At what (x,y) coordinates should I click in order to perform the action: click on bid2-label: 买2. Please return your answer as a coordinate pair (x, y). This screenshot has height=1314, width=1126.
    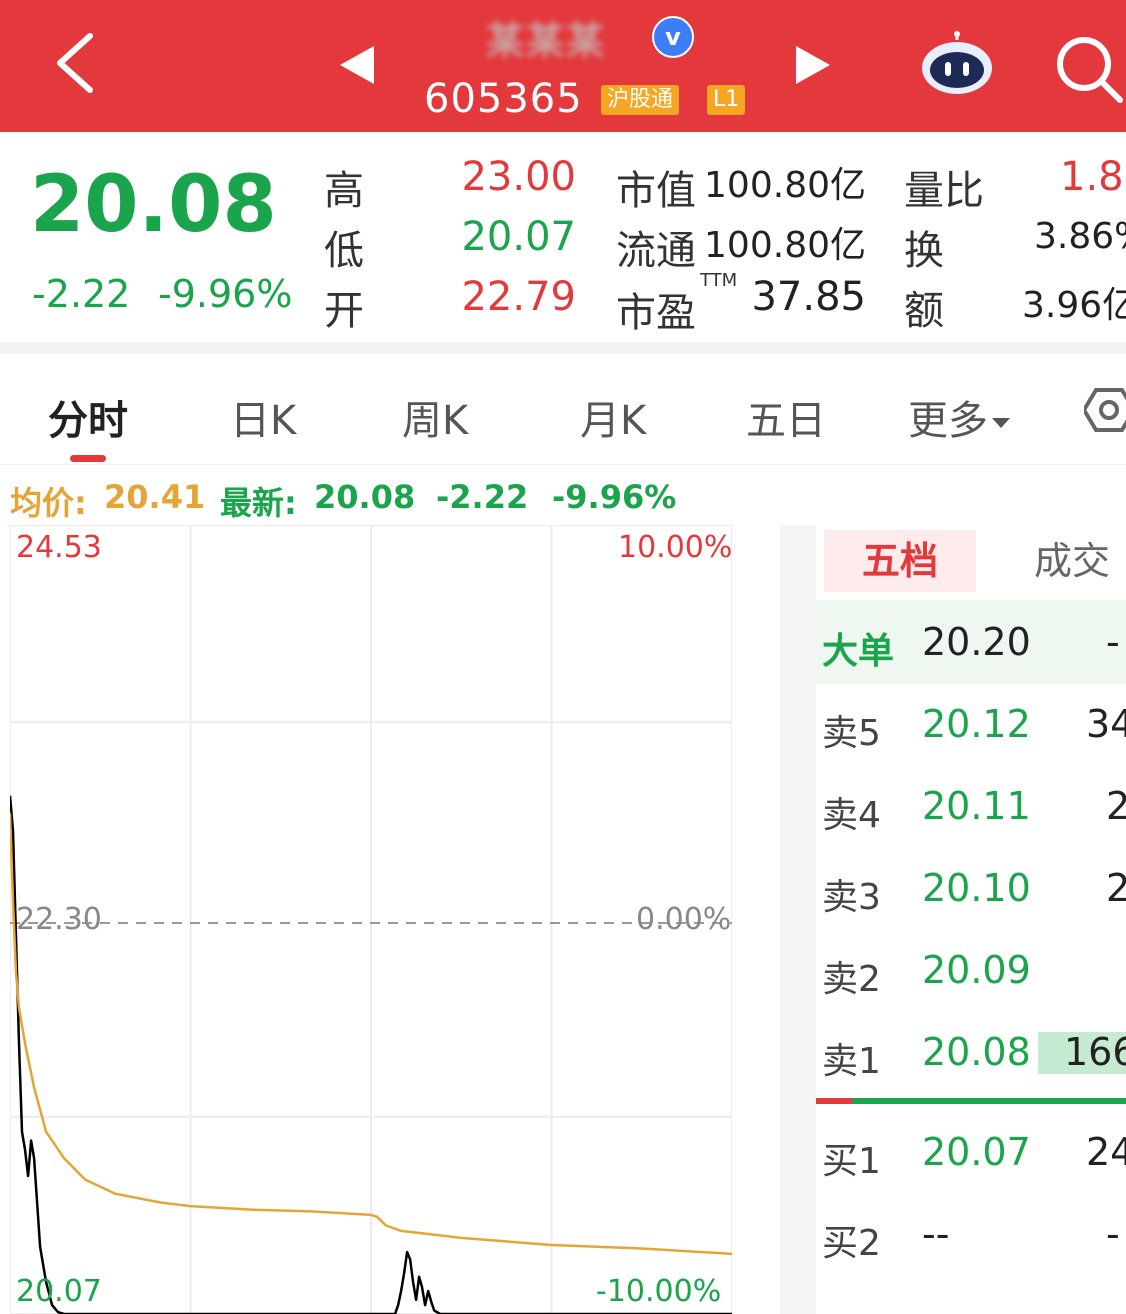
    Looking at the image, I should click on (851, 1243).